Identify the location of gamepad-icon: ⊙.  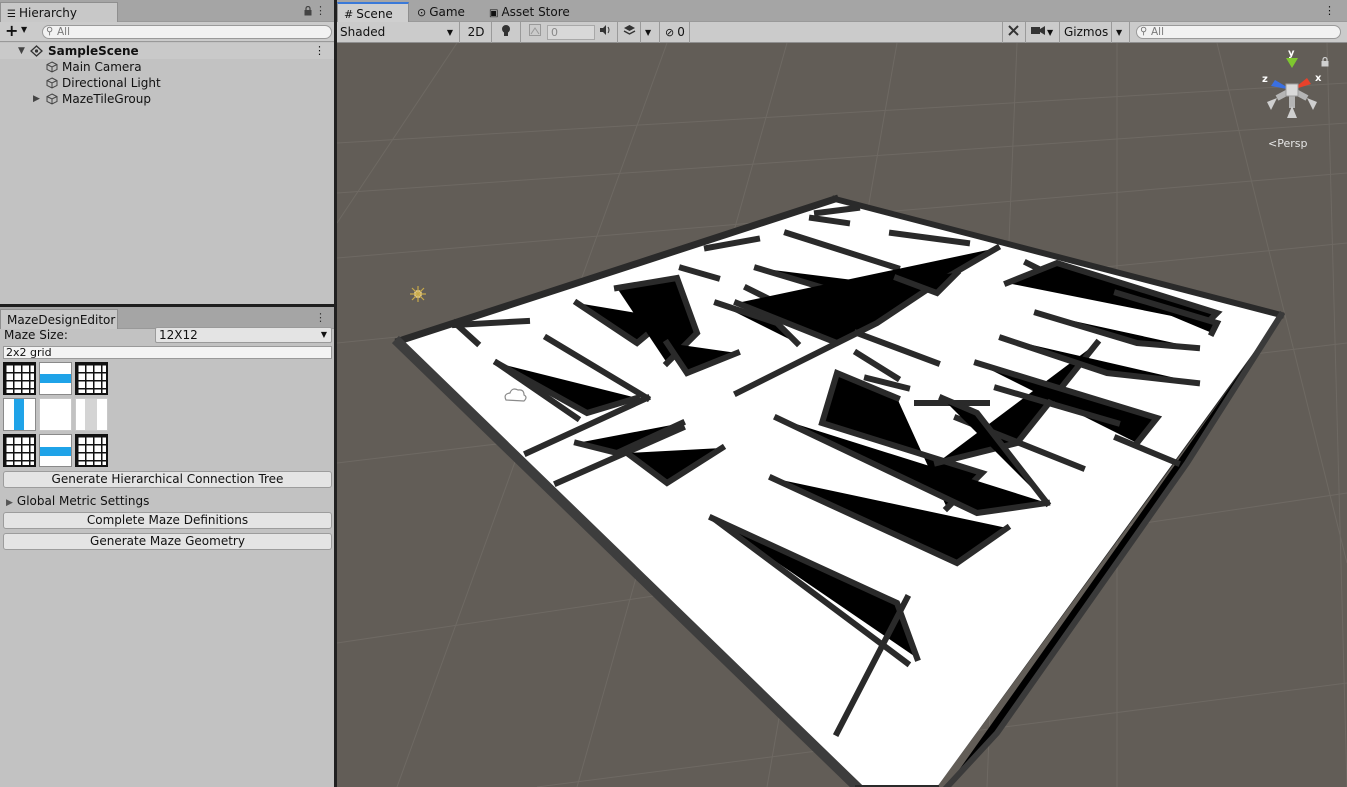
(422, 12).